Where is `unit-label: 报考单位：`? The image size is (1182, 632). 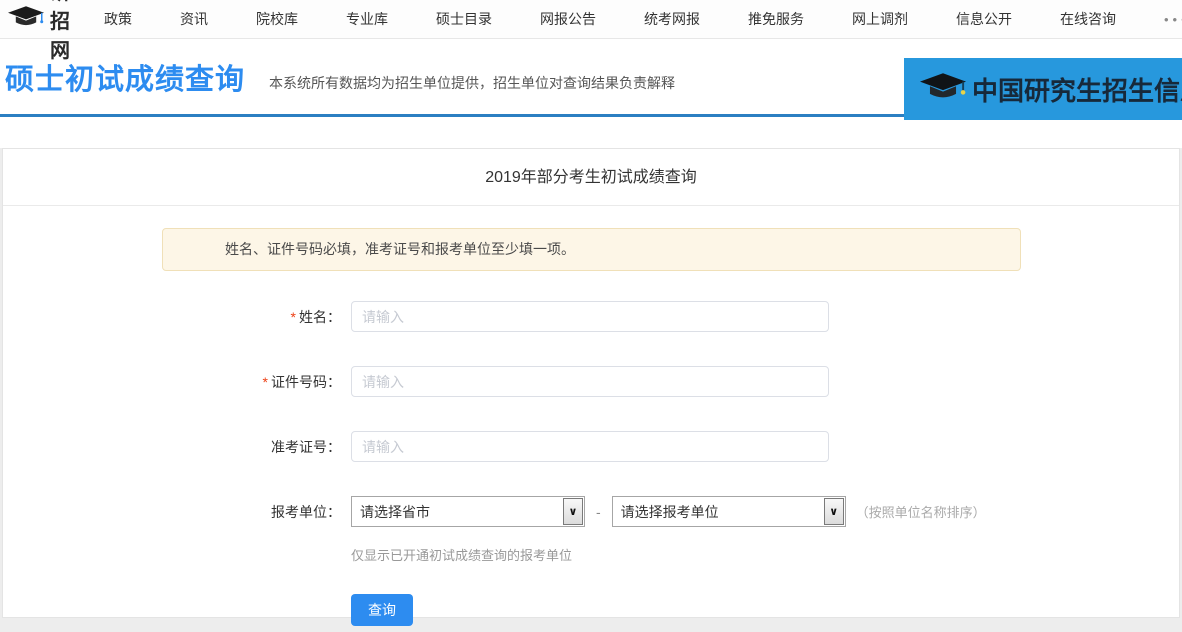 unit-label: 报考单位： is located at coordinates (306, 511).